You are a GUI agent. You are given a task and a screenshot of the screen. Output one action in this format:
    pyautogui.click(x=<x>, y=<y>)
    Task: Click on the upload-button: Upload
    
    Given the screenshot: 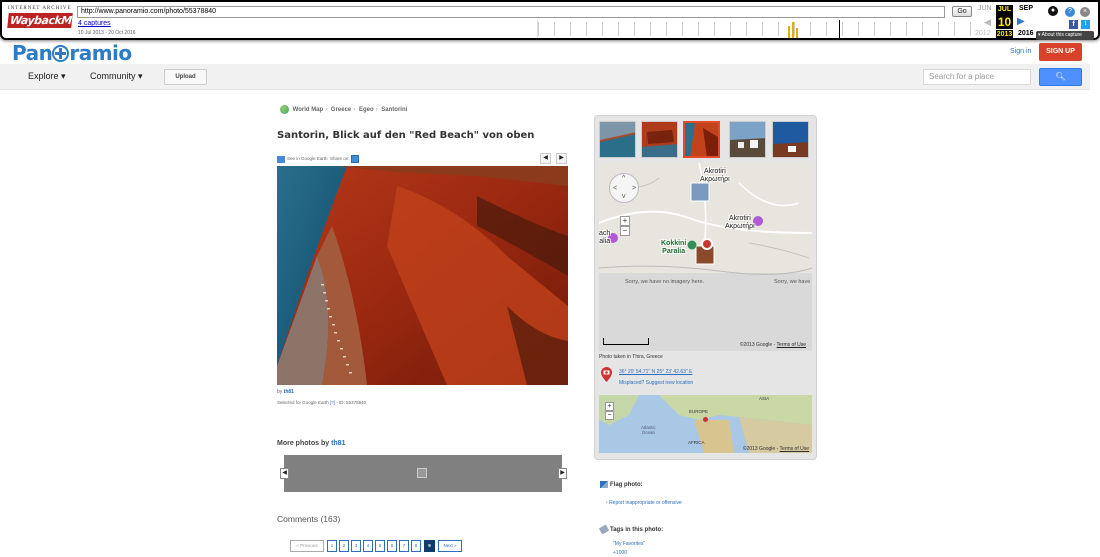 What is the action you would take?
    pyautogui.click(x=185, y=77)
    